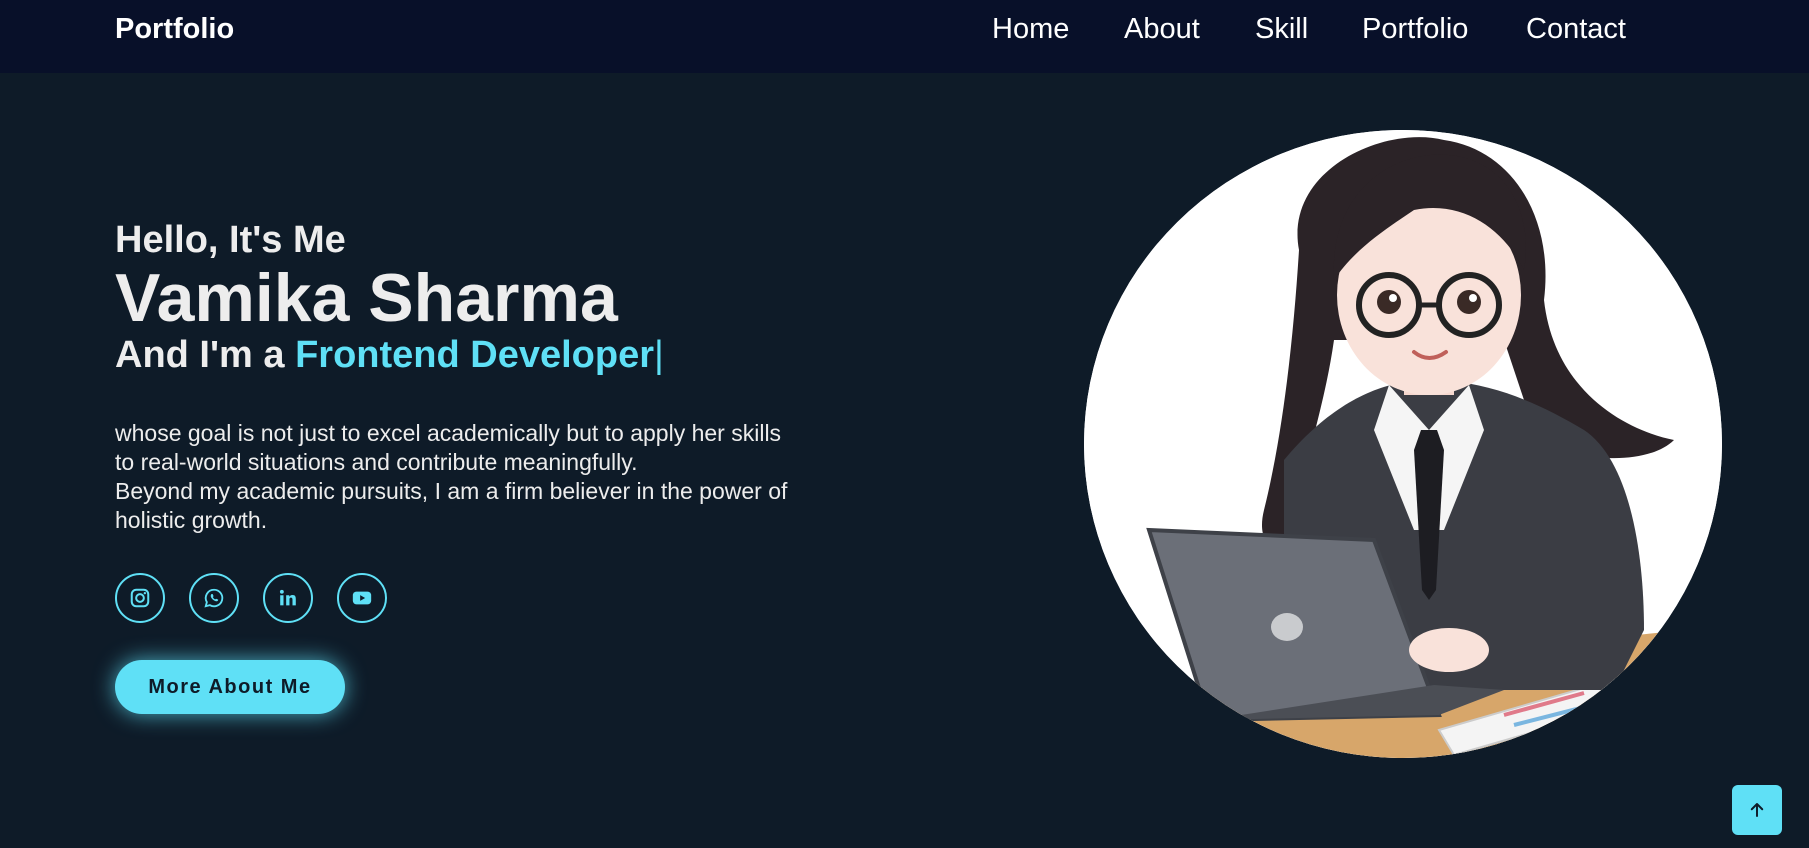 The height and width of the screenshot is (848, 1809). I want to click on nav-skill: Skill, so click(1281, 29).